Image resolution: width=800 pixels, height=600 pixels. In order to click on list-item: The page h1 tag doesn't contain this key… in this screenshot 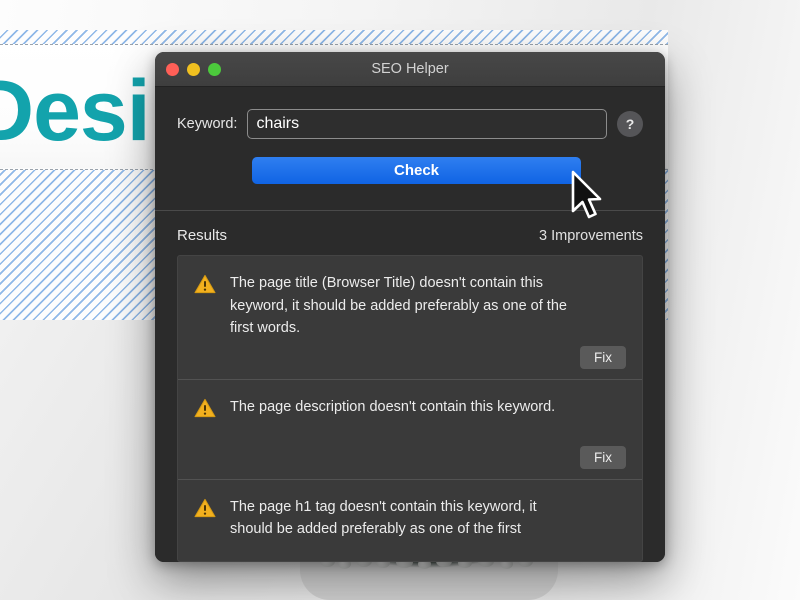, I will do `click(410, 520)`.